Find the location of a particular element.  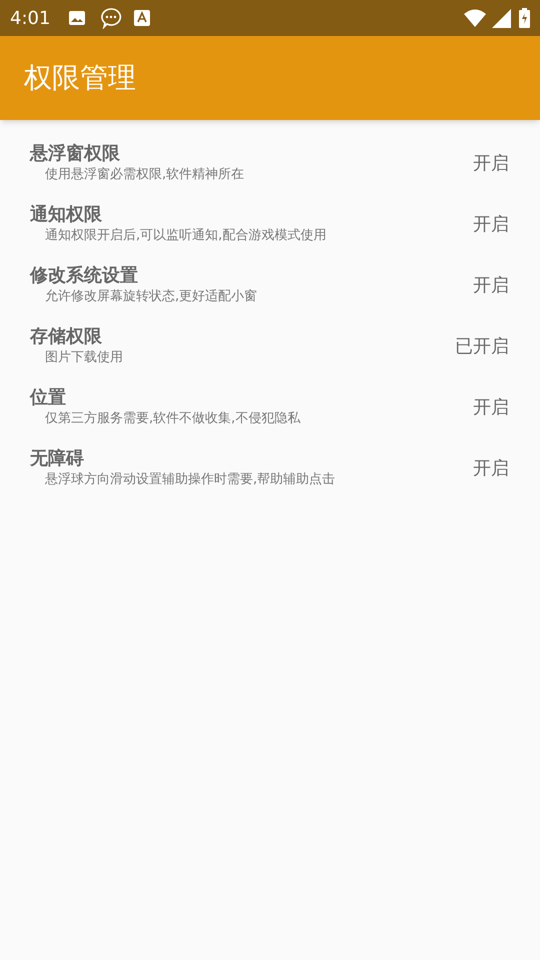

battery-icon is located at coordinates (524, 18).